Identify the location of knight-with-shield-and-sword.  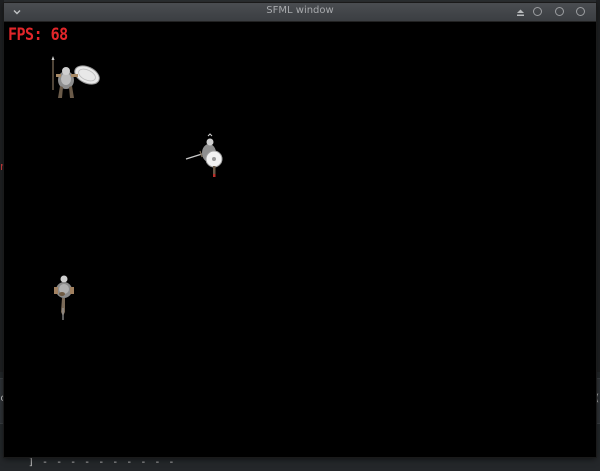
(209, 157).